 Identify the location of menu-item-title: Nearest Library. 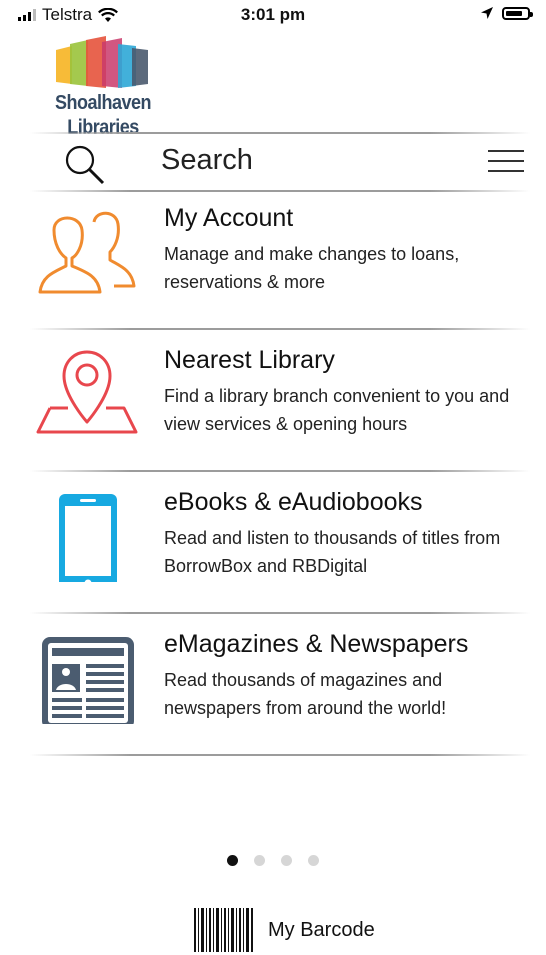
(249, 360).